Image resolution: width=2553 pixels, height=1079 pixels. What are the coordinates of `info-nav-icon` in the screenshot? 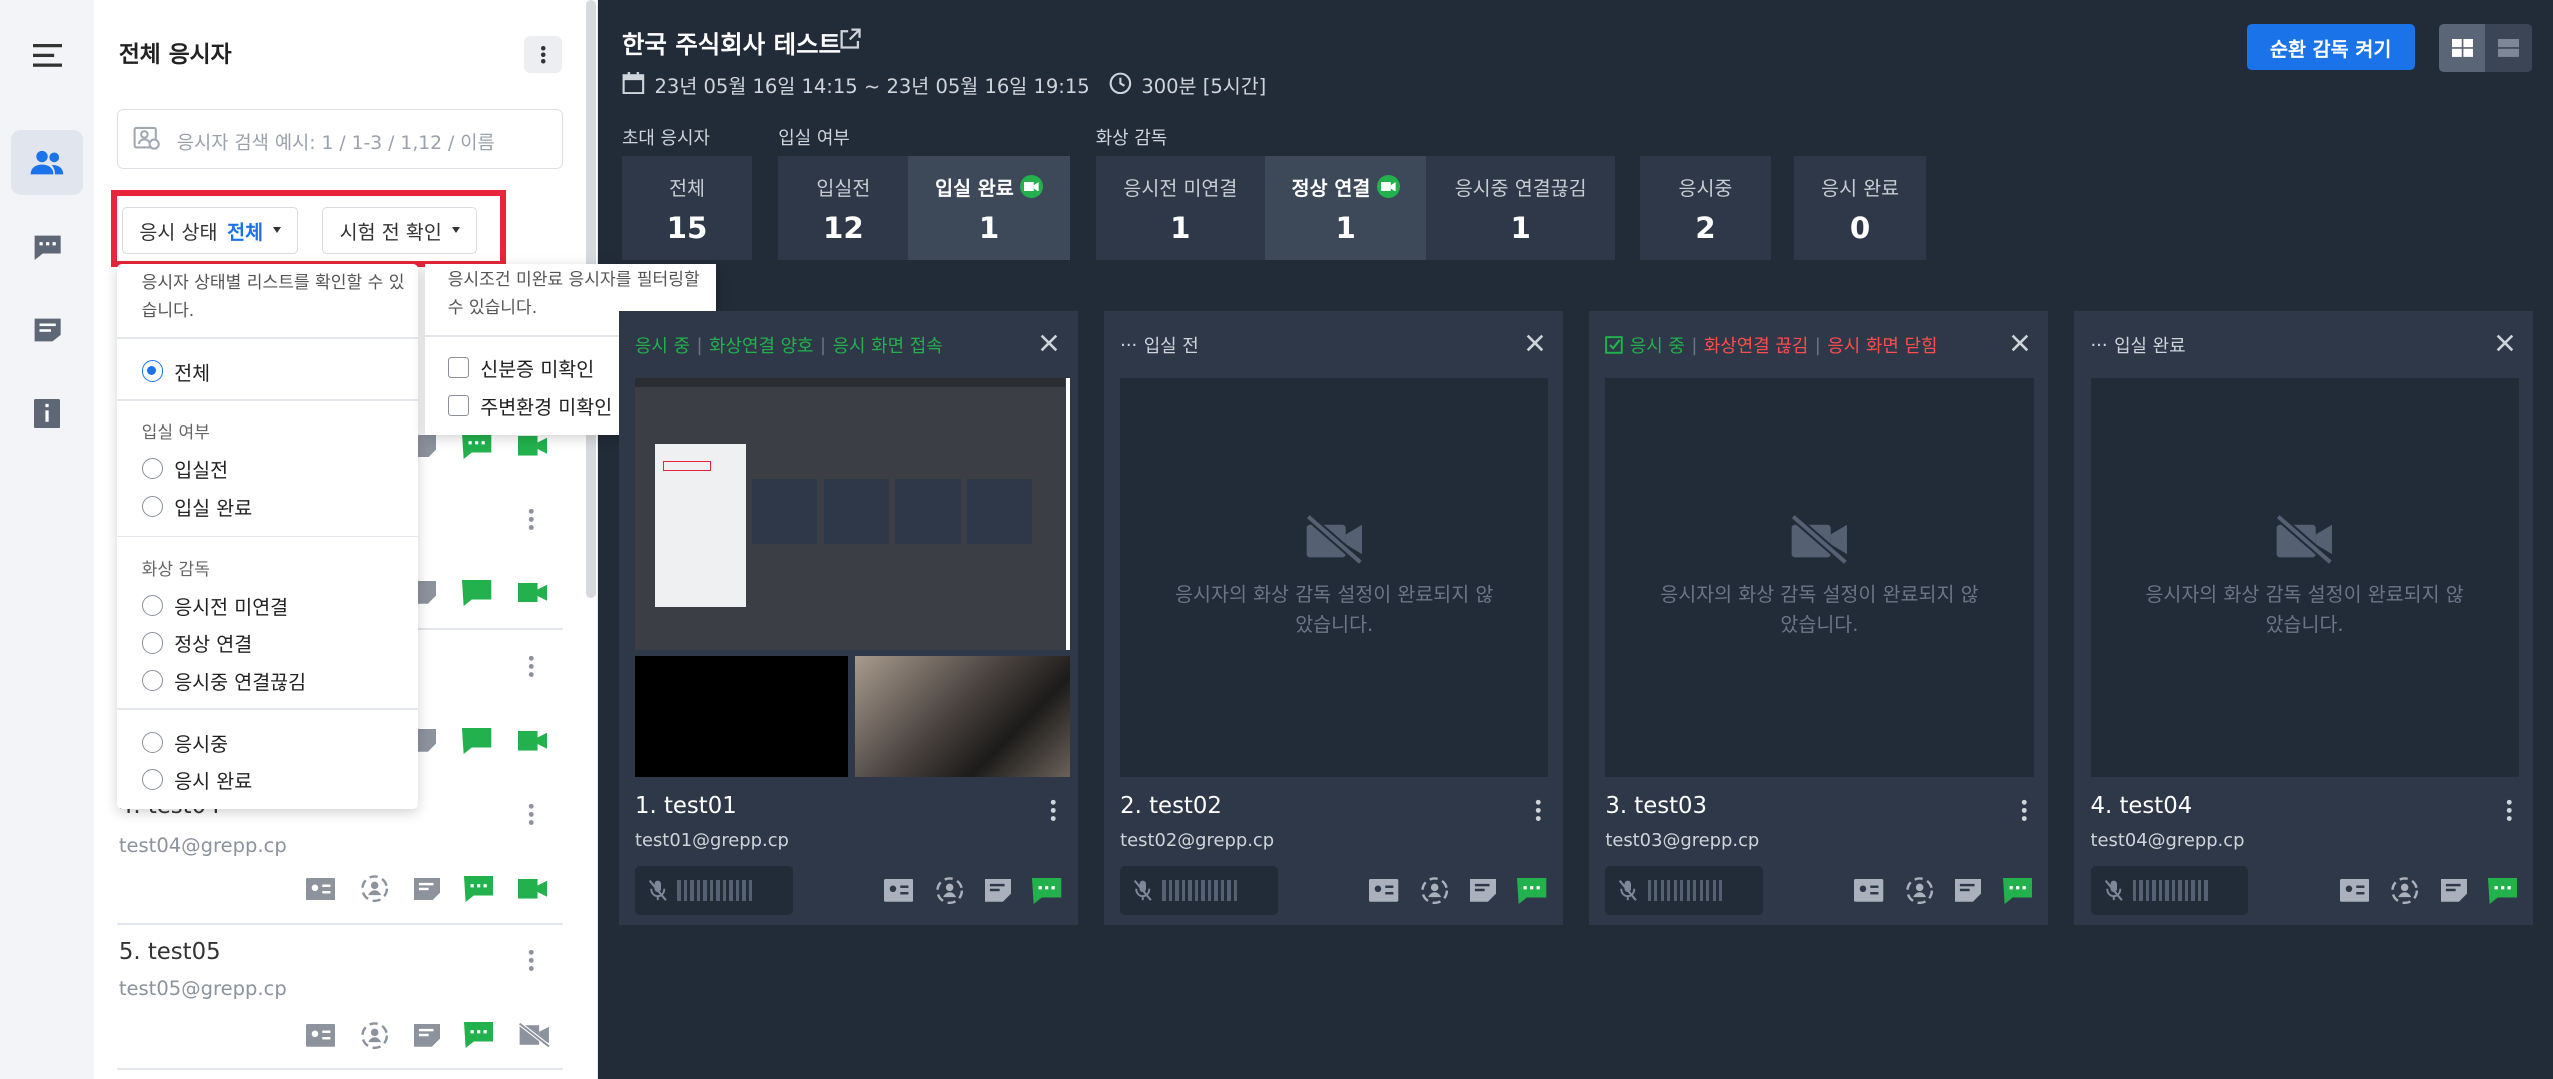 It's located at (47, 413).